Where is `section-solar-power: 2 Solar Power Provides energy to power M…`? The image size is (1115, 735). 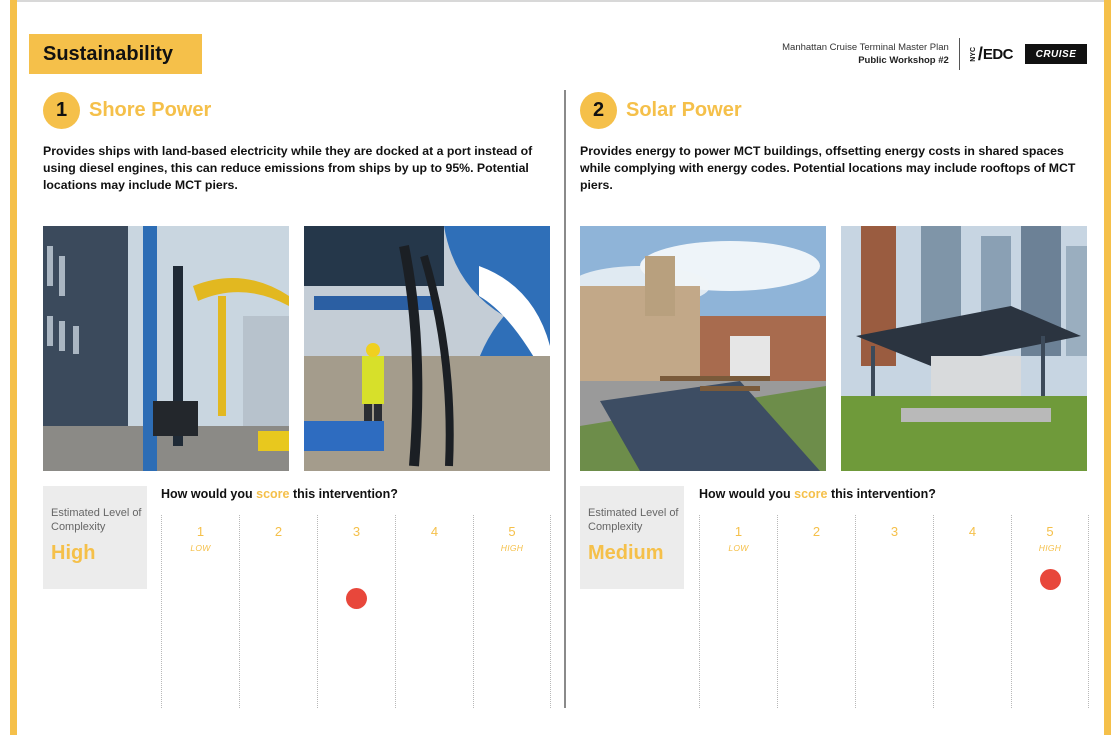
section-solar-power: 2 Solar Power Provides energy to power M… is located at coordinates (840, 142).